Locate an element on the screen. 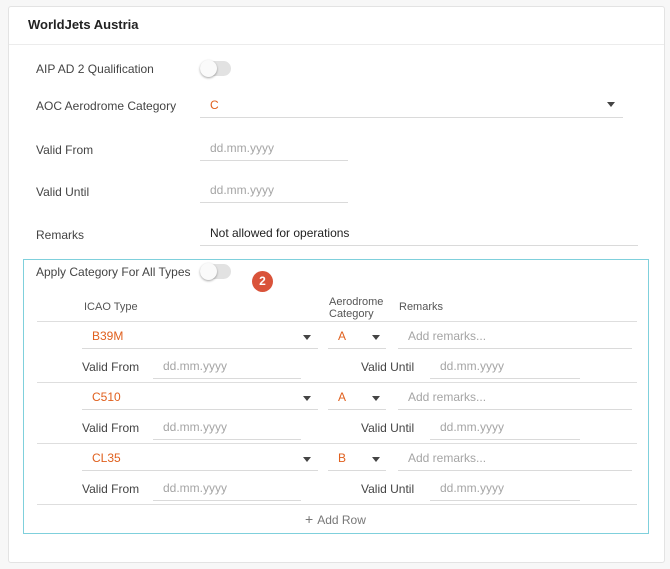  icao-type-select: CL35 is located at coordinates (200, 458).